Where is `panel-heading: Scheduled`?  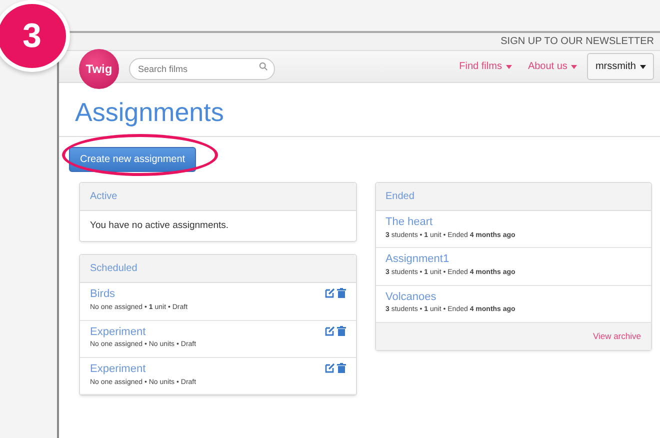
panel-heading: Scheduled is located at coordinates (218, 269).